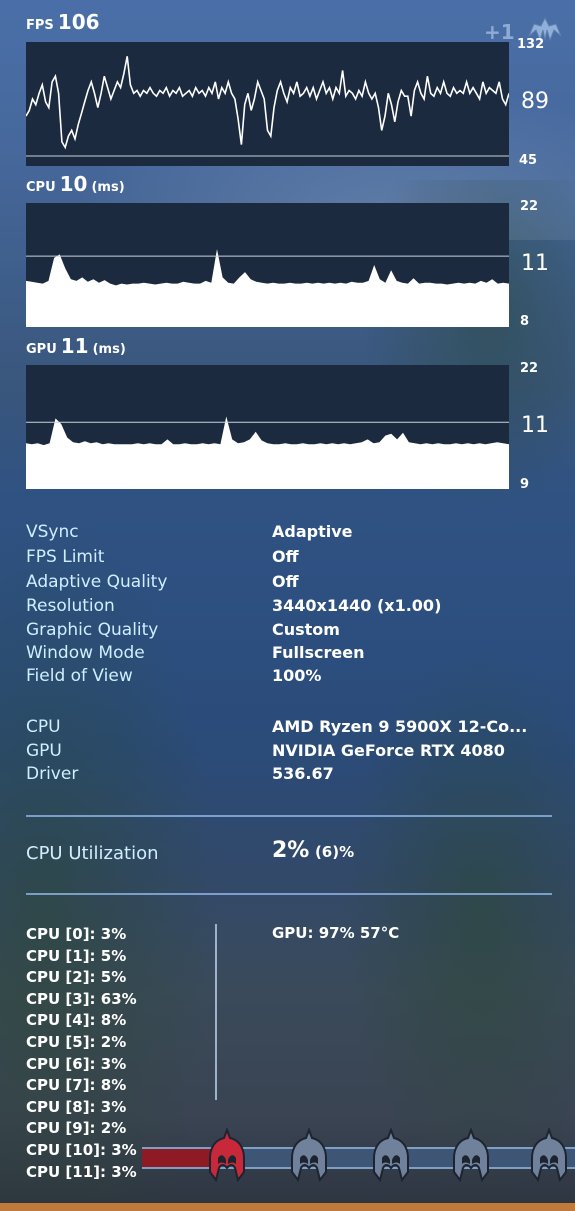 This screenshot has height=1211, width=575. What do you see at coordinates (76, 1128) in the screenshot?
I see `cpu-core-item: CPU [9]: 2%` at bounding box center [76, 1128].